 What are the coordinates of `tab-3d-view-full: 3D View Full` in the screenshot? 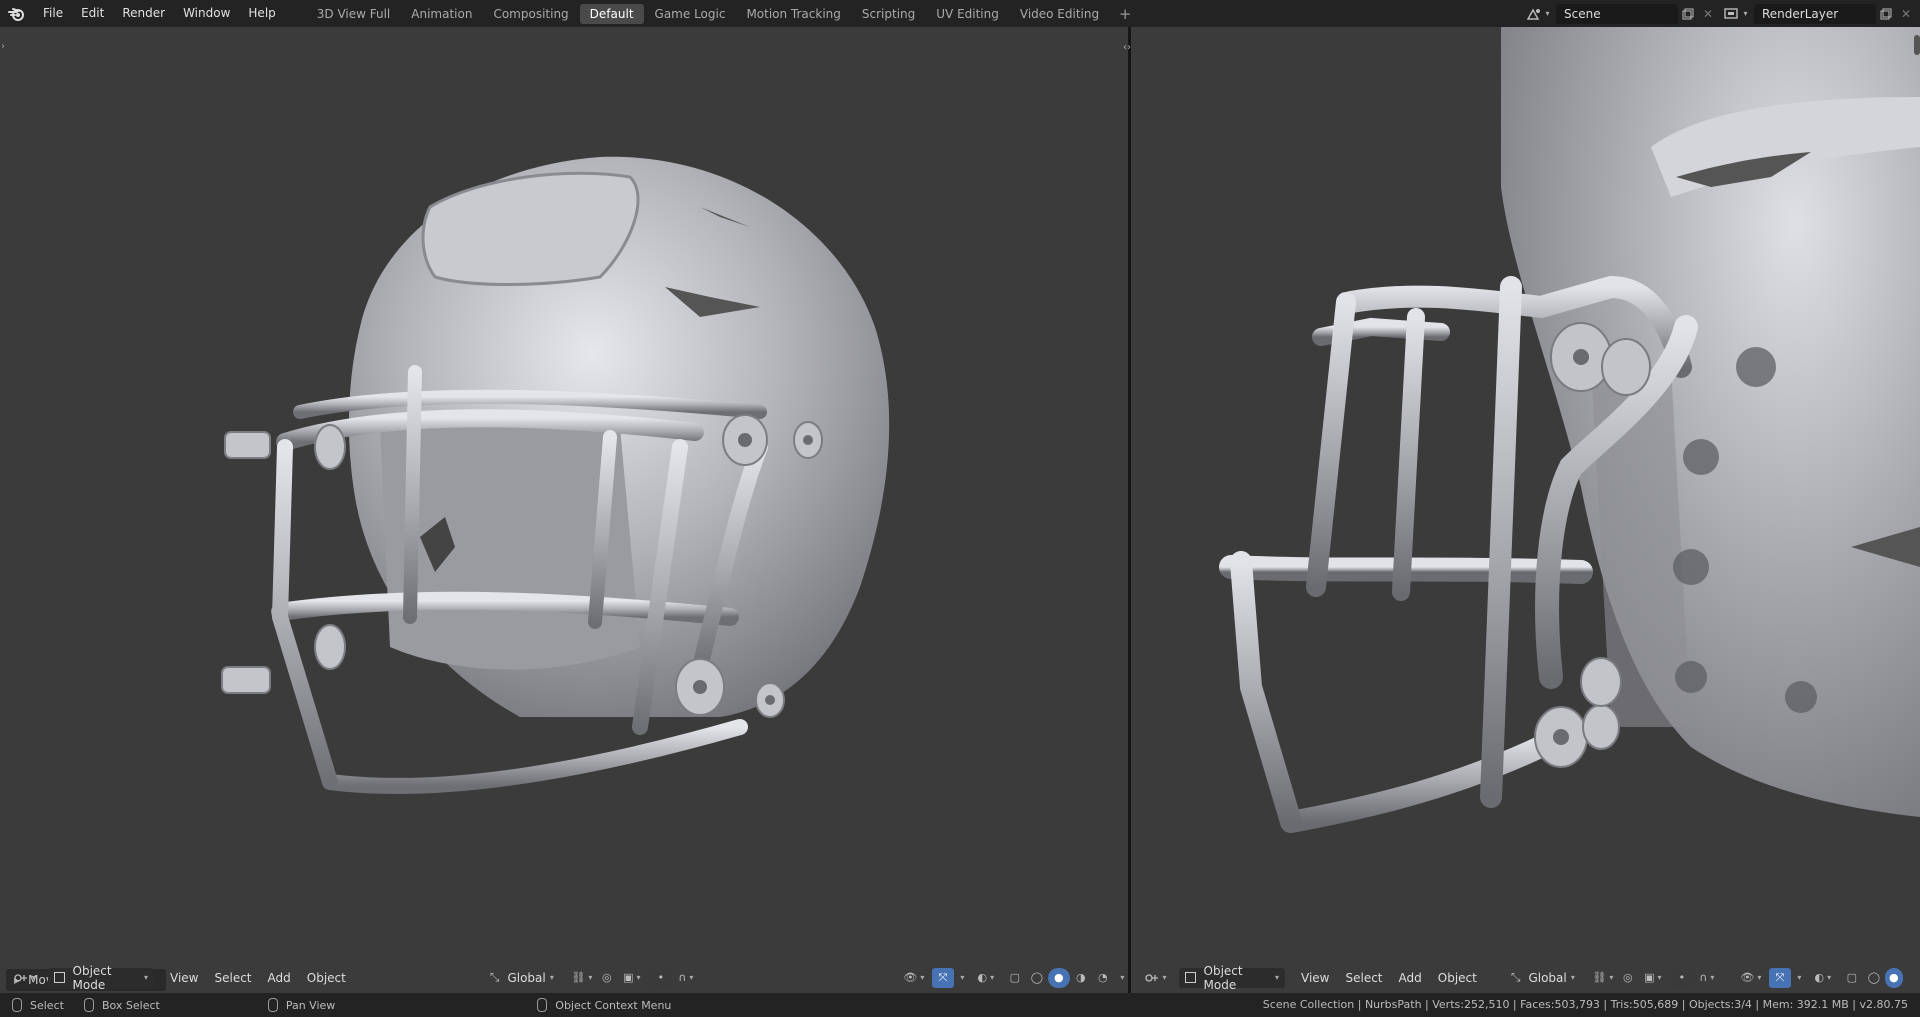 It's located at (354, 14).